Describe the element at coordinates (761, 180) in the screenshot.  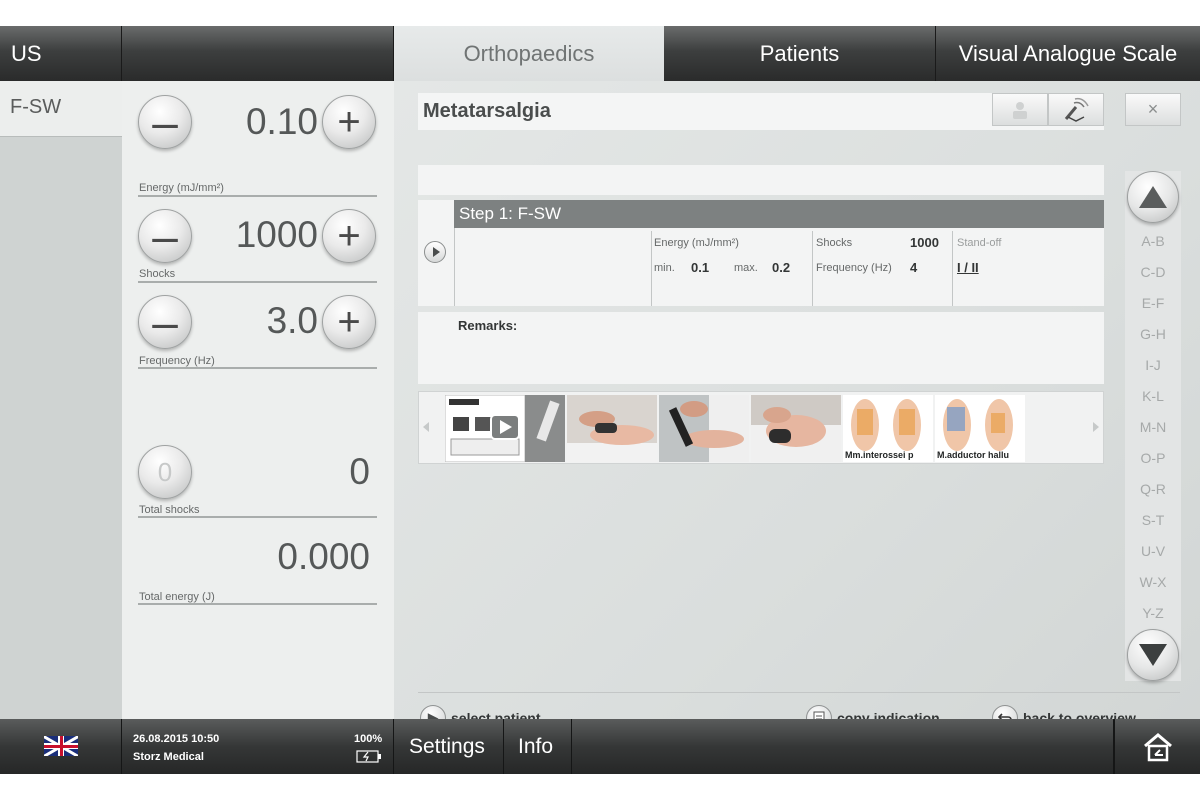
I see `info-strip` at that location.